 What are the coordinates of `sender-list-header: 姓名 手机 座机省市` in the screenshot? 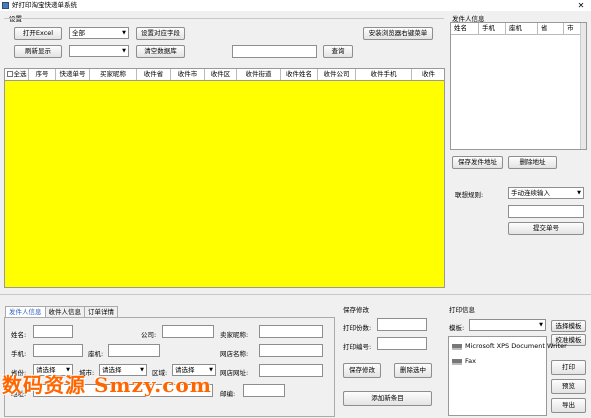 It's located at (518, 29).